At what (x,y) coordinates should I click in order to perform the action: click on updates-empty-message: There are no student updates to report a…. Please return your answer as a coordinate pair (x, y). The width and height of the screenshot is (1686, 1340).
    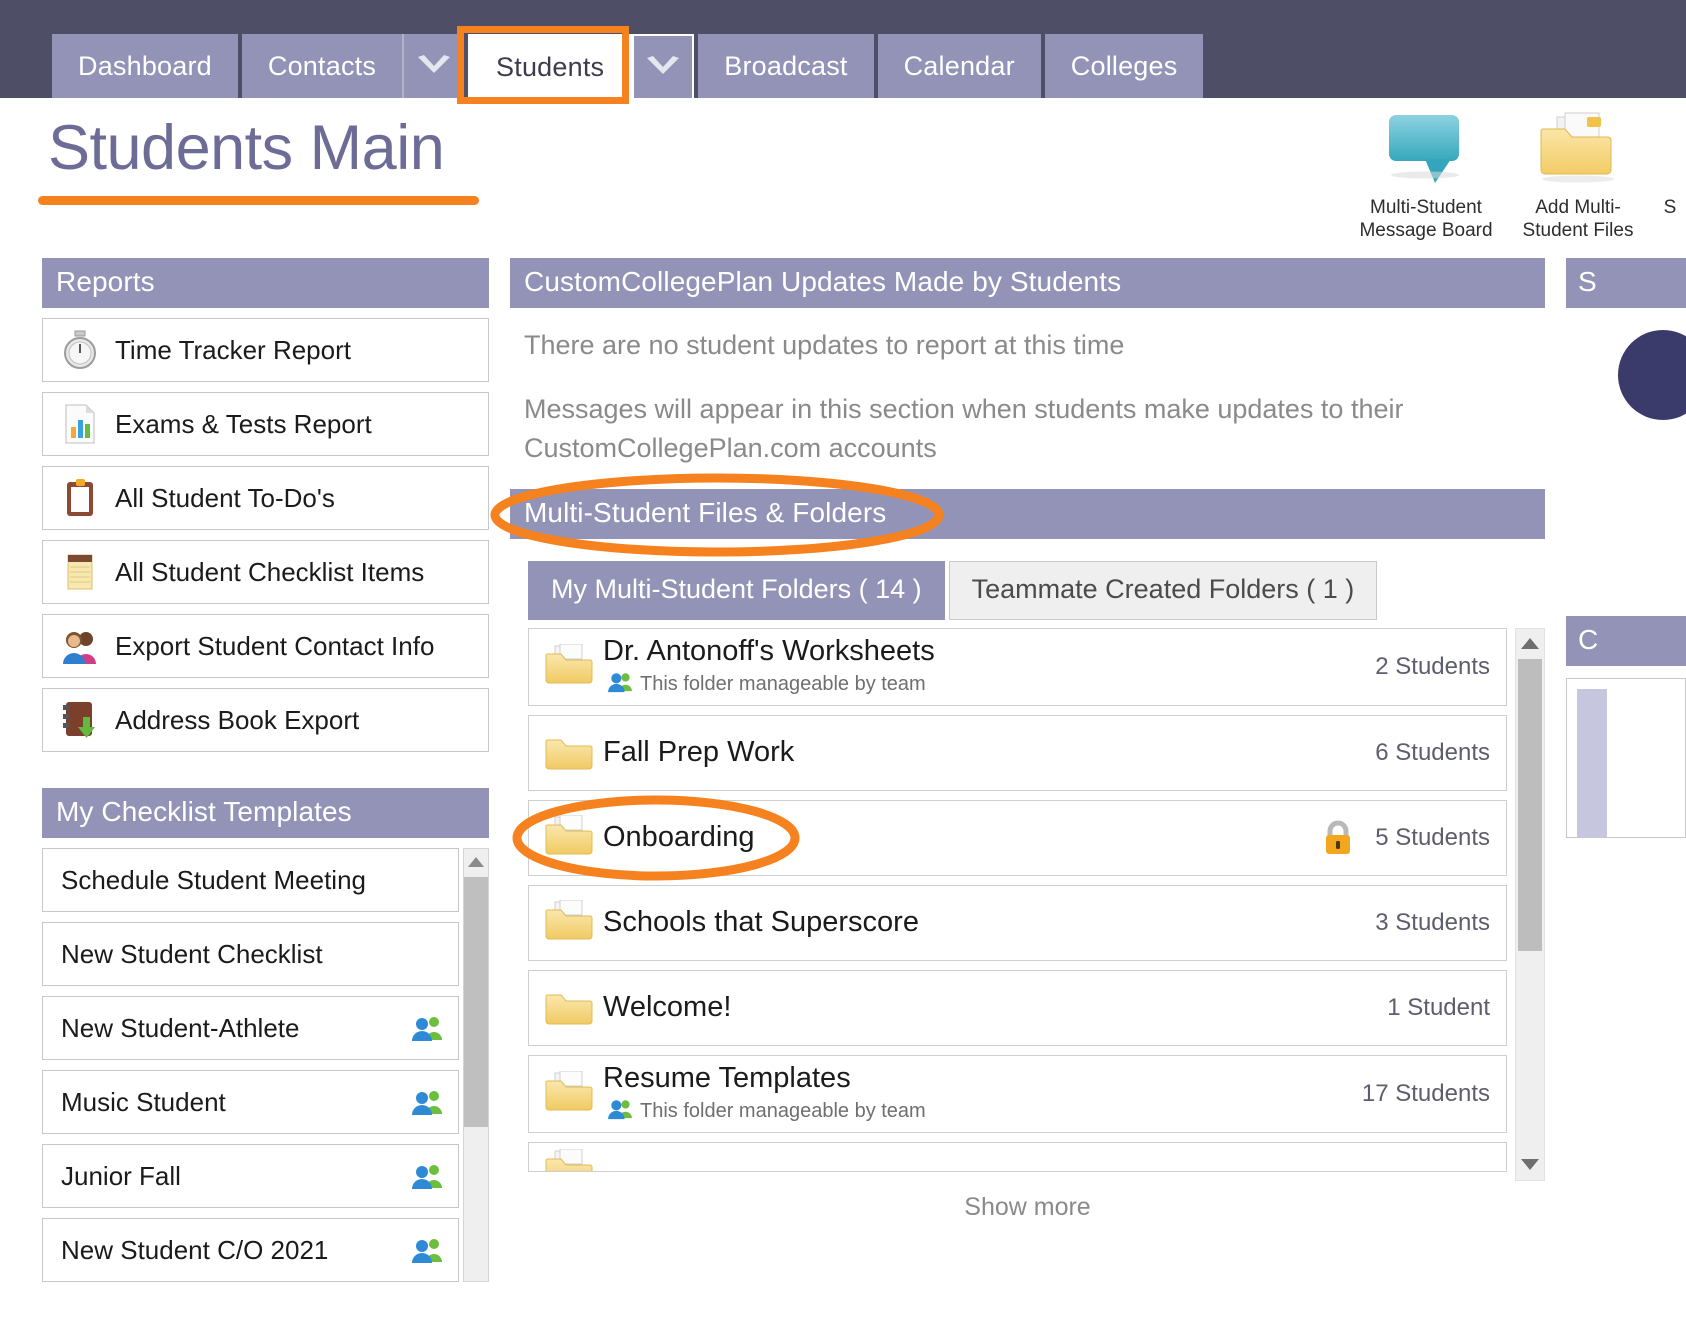
    Looking at the image, I should click on (824, 345).